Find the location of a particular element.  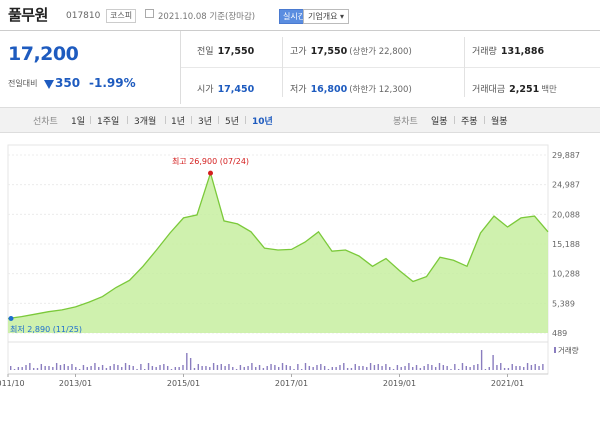

tab-5y: 5년 is located at coordinates (232, 120).